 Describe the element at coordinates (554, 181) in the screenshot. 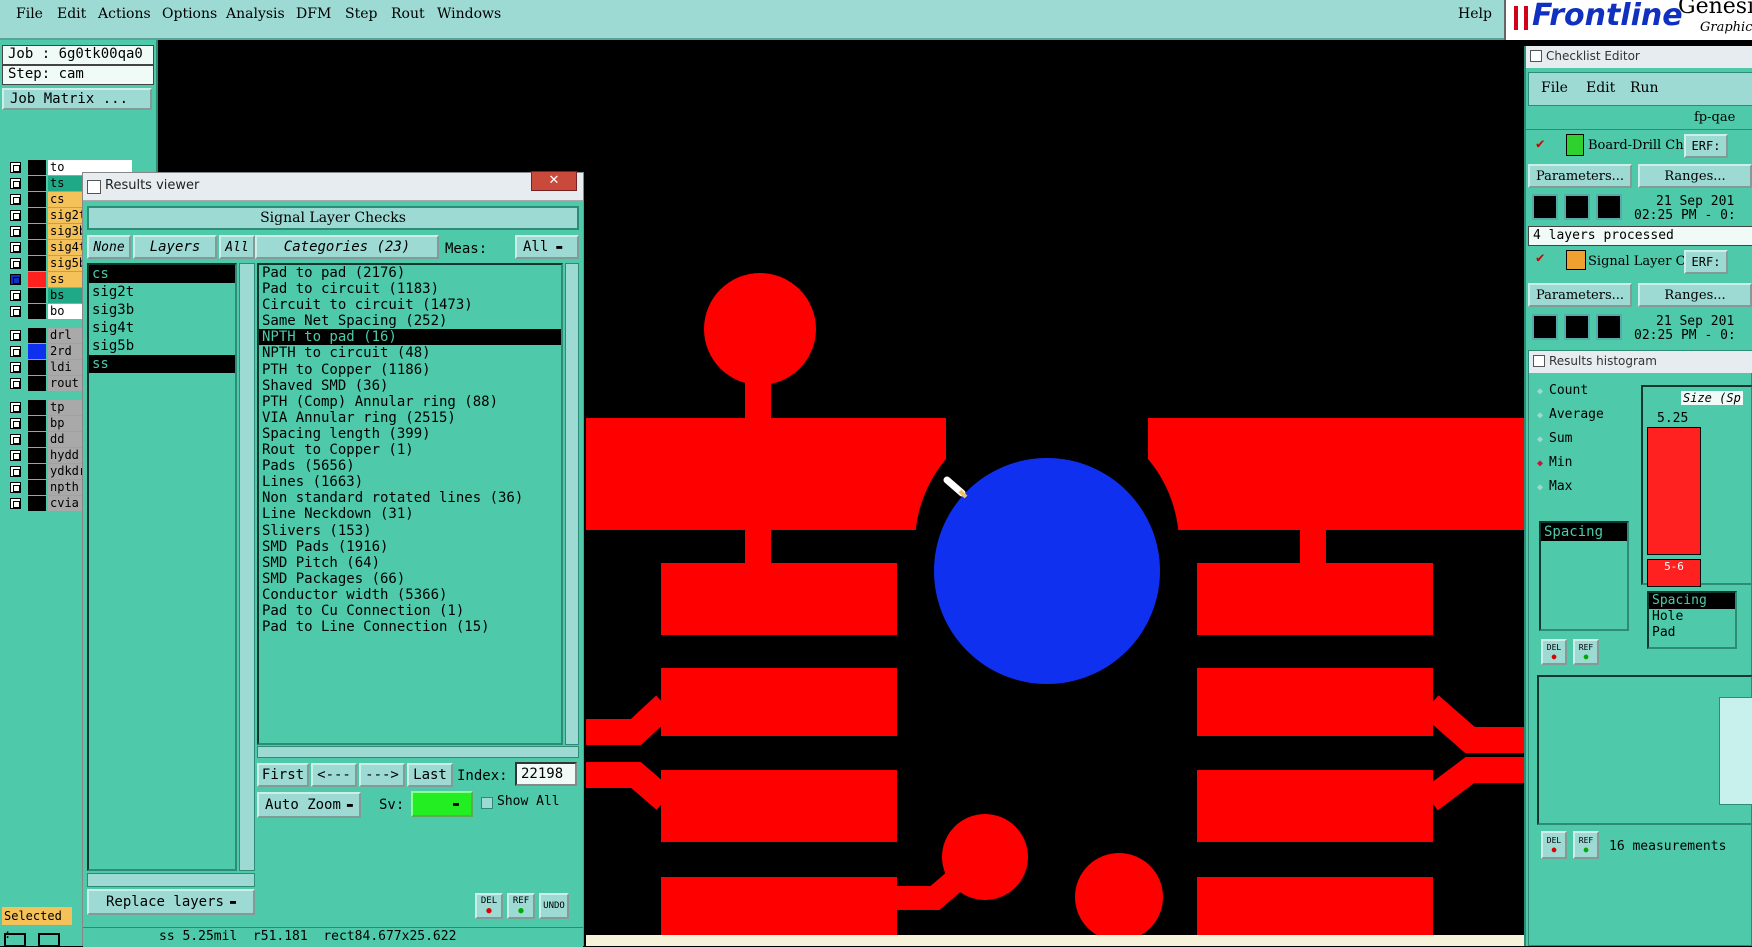

I see `close-icon: ✕` at that location.